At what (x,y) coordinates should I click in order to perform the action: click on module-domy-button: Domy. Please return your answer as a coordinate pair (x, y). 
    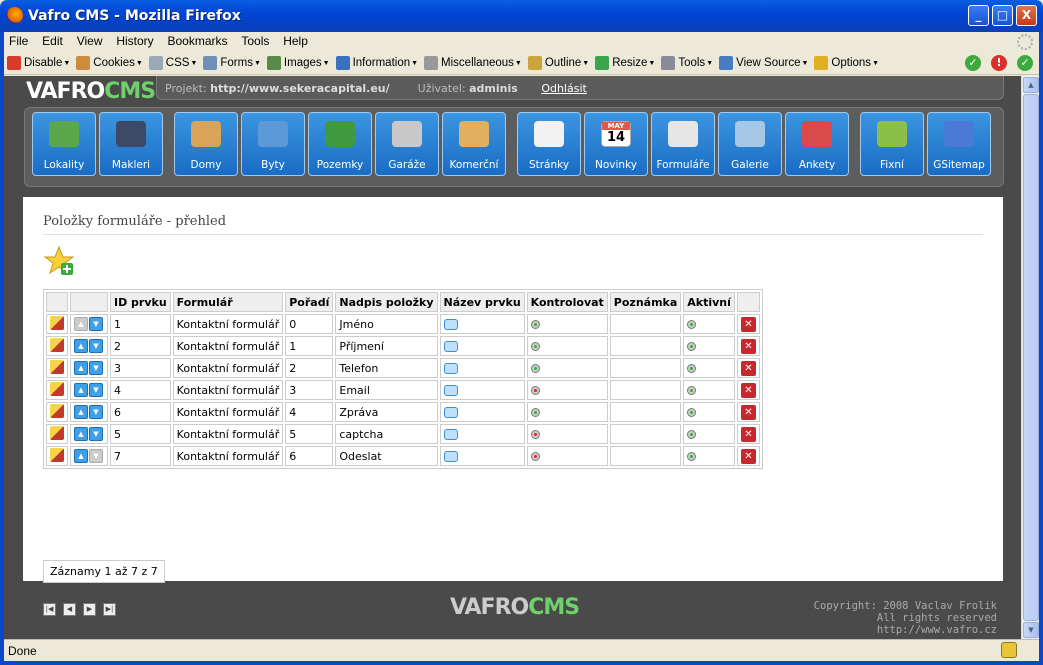
    Looking at the image, I should click on (206, 144).